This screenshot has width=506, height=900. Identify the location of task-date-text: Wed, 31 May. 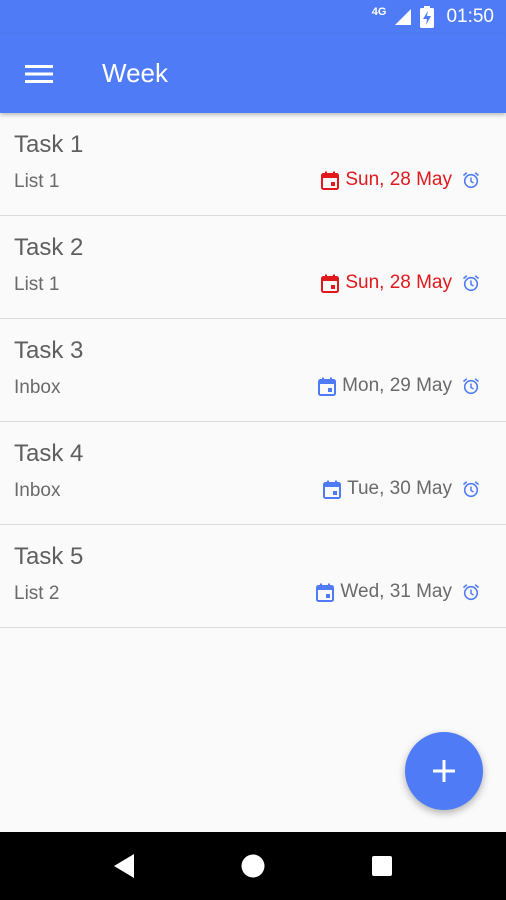
(396, 591).